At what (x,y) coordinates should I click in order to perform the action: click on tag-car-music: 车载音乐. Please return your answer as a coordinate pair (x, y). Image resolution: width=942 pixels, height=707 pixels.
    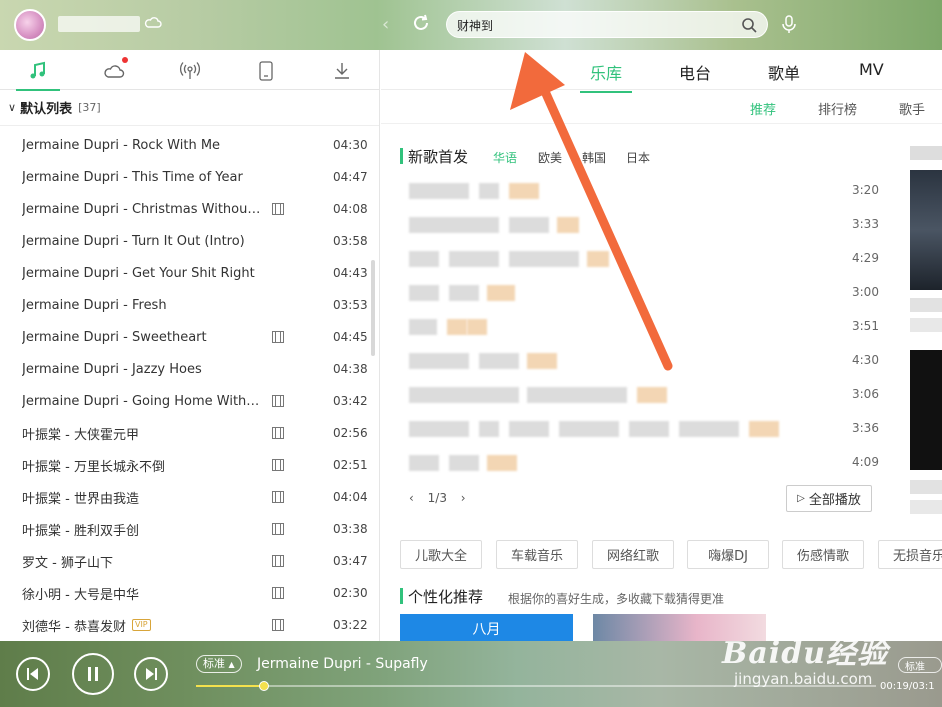
    Looking at the image, I should click on (537, 554).